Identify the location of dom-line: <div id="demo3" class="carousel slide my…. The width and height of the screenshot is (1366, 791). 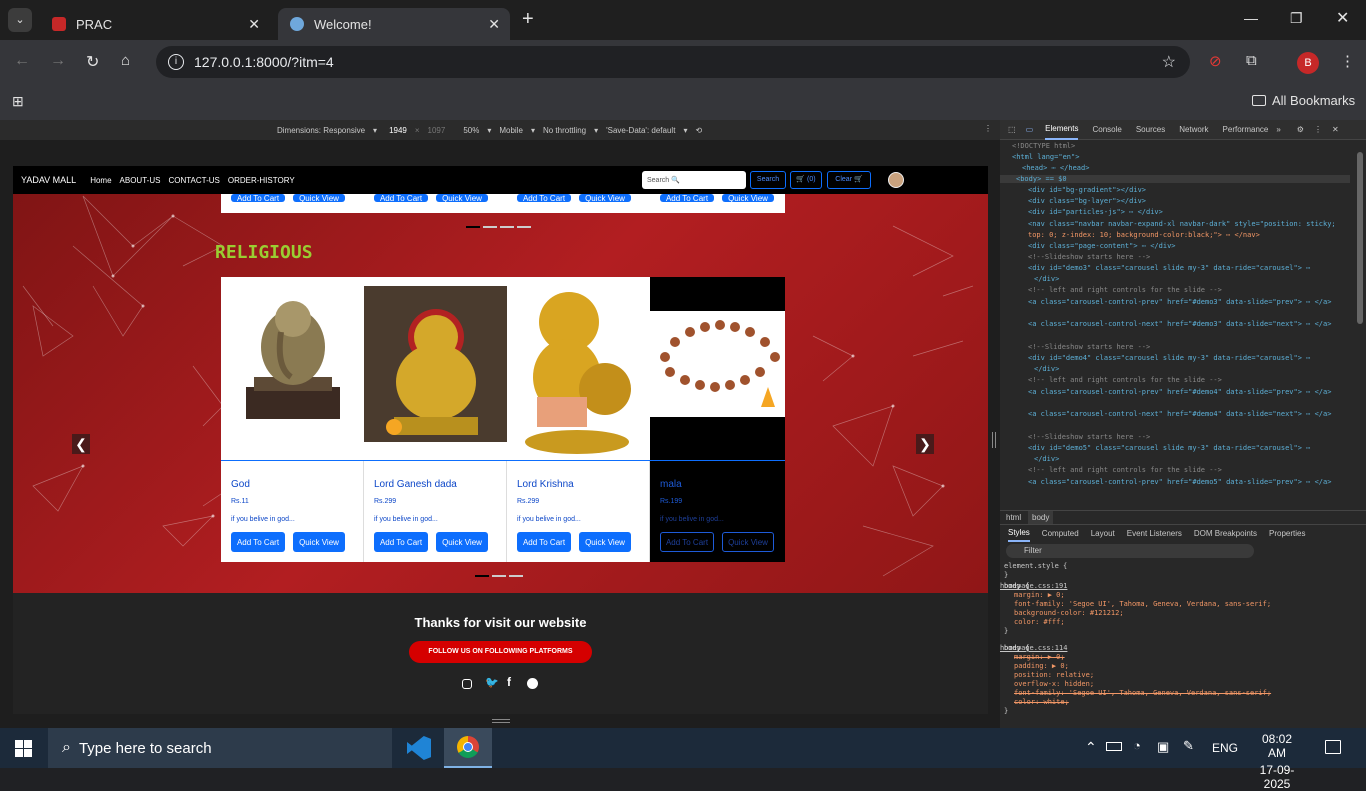
(1169, 268).